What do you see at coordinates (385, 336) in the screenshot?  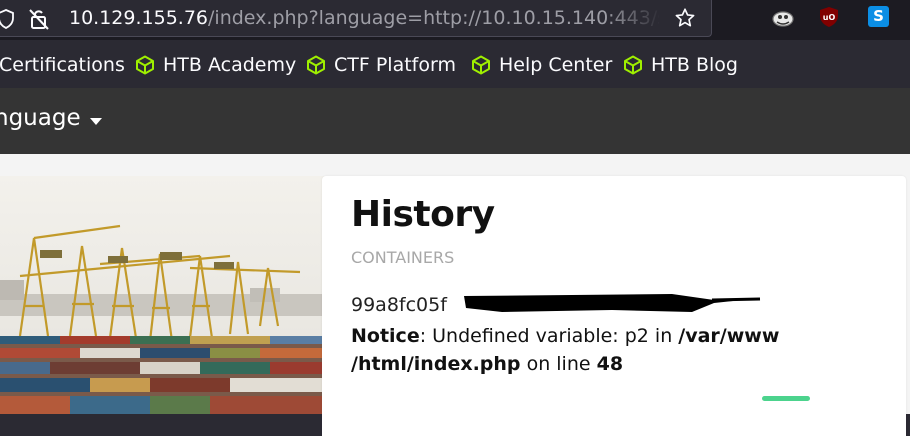 I see `notice-label: Notice` at bounding box center [385, 336].